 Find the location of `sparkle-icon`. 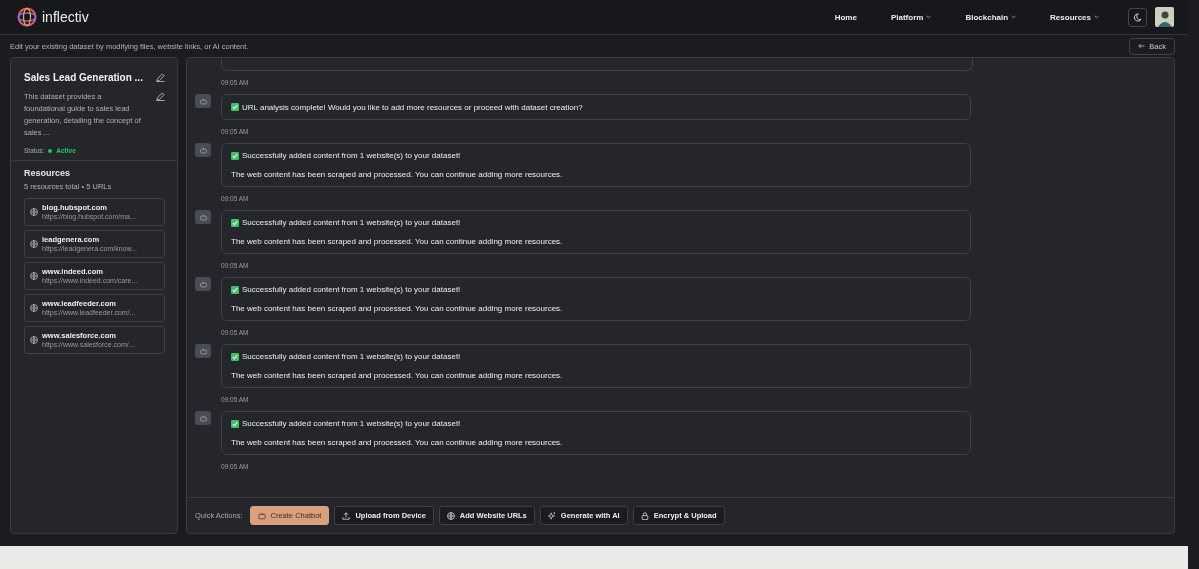

sparkle-icon is located at coordinates (551, 515).